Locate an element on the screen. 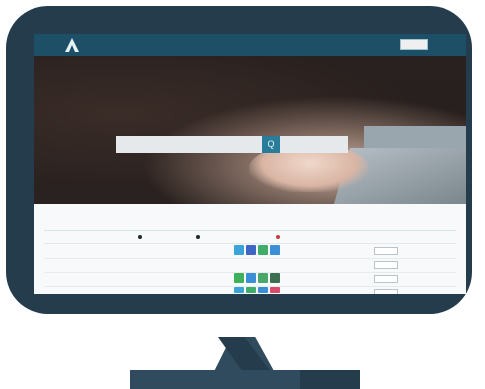 This screenshot has height=389, width=485. site-logo is located at coordinates (81, 45).